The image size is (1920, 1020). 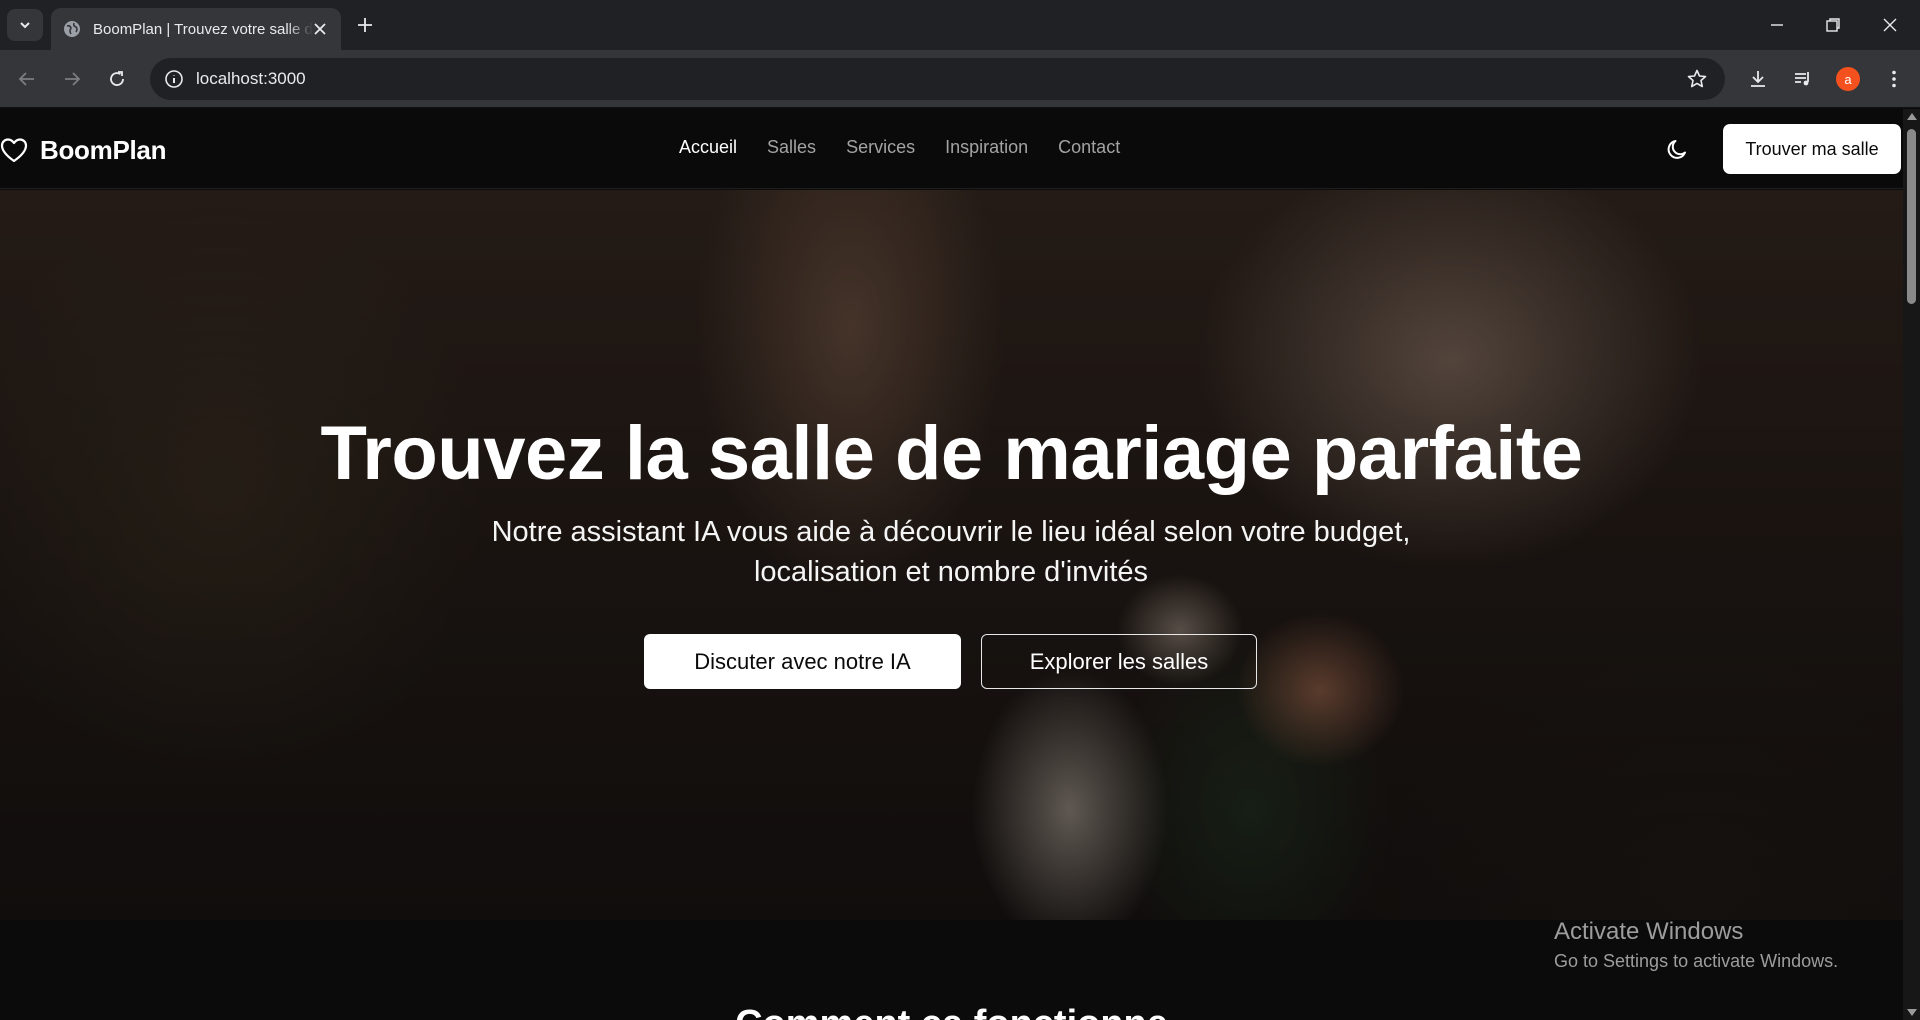 I want to click on scroll-down-arrow-icon, so click(x=1912, y=1012).